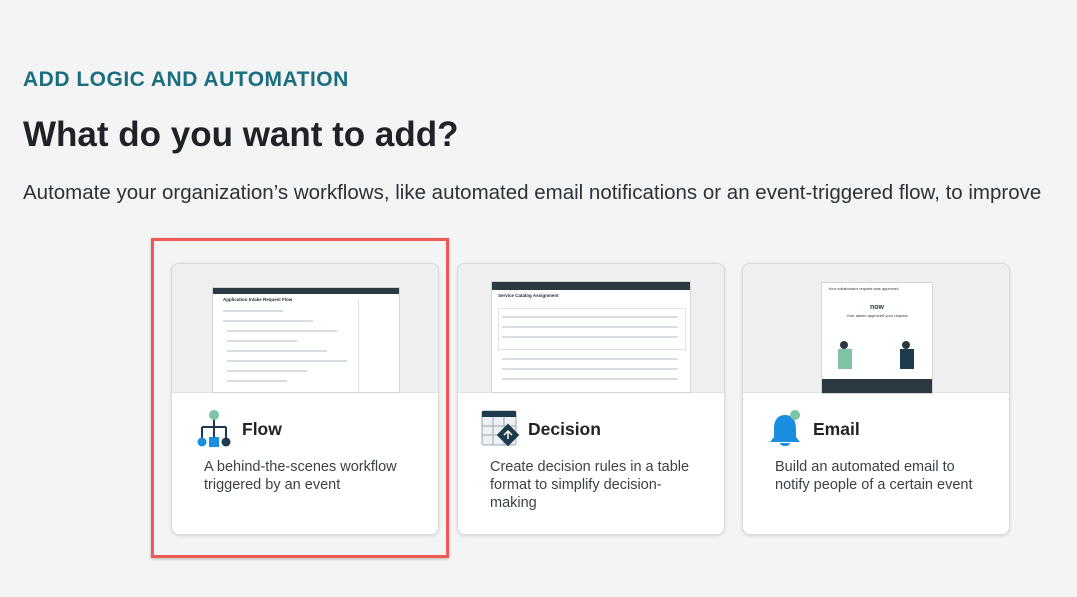 The height and width of the screenshot is (597, 1077). Describe the element at coordinates (528, 295) in the screenshot. I see `decision-preview-title: Service Catalog Assignment` at that location.